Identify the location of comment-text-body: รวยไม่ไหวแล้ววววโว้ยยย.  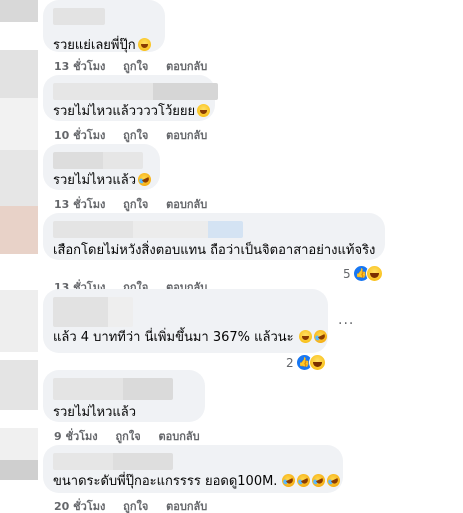
(124, 111).